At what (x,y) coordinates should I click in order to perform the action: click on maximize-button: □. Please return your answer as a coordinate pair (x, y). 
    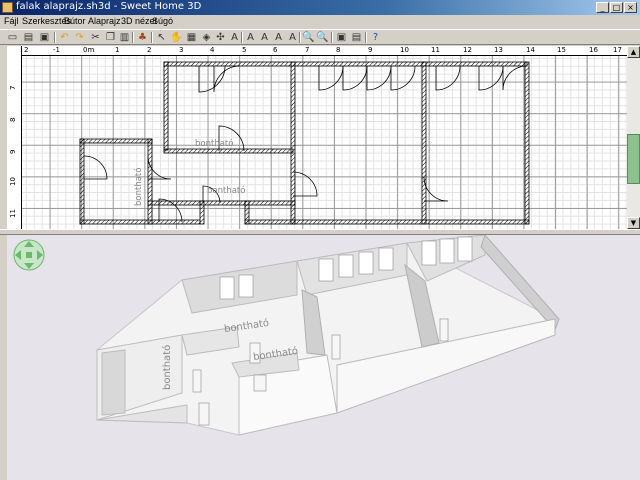
    Looking at the image, I should click on (616, 7).